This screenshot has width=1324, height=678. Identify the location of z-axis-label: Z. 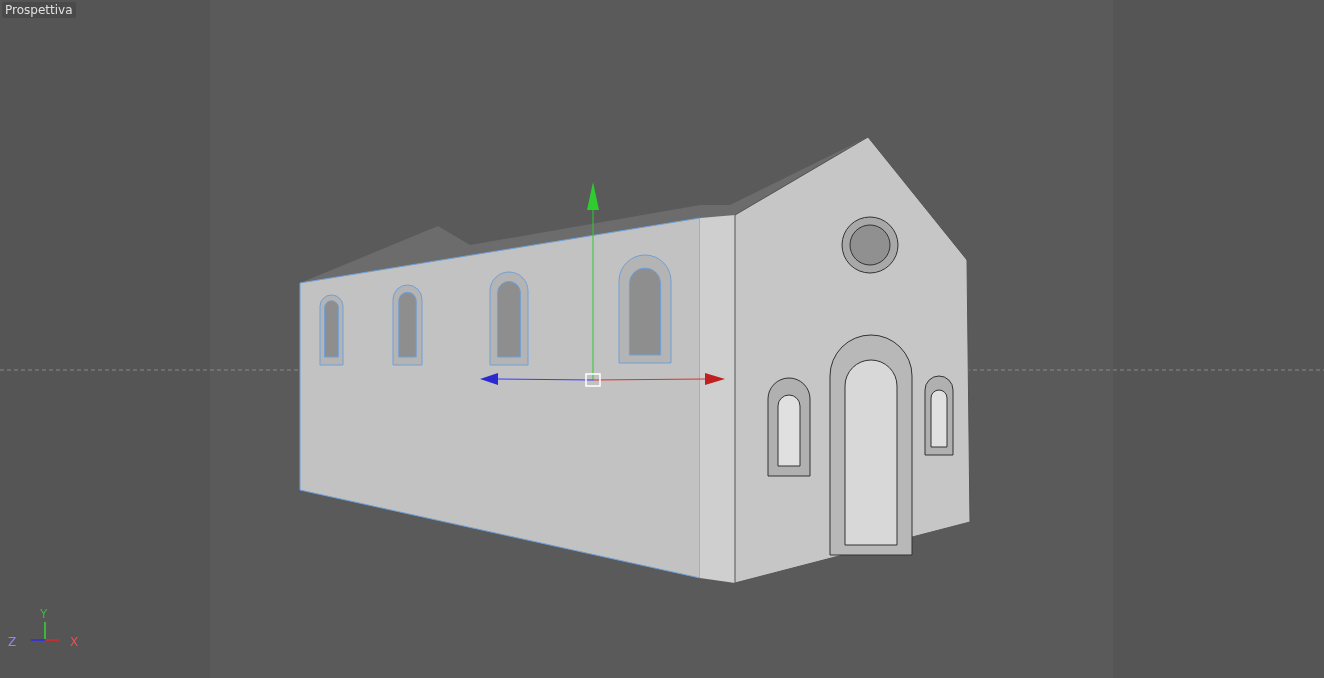
(12, 642).